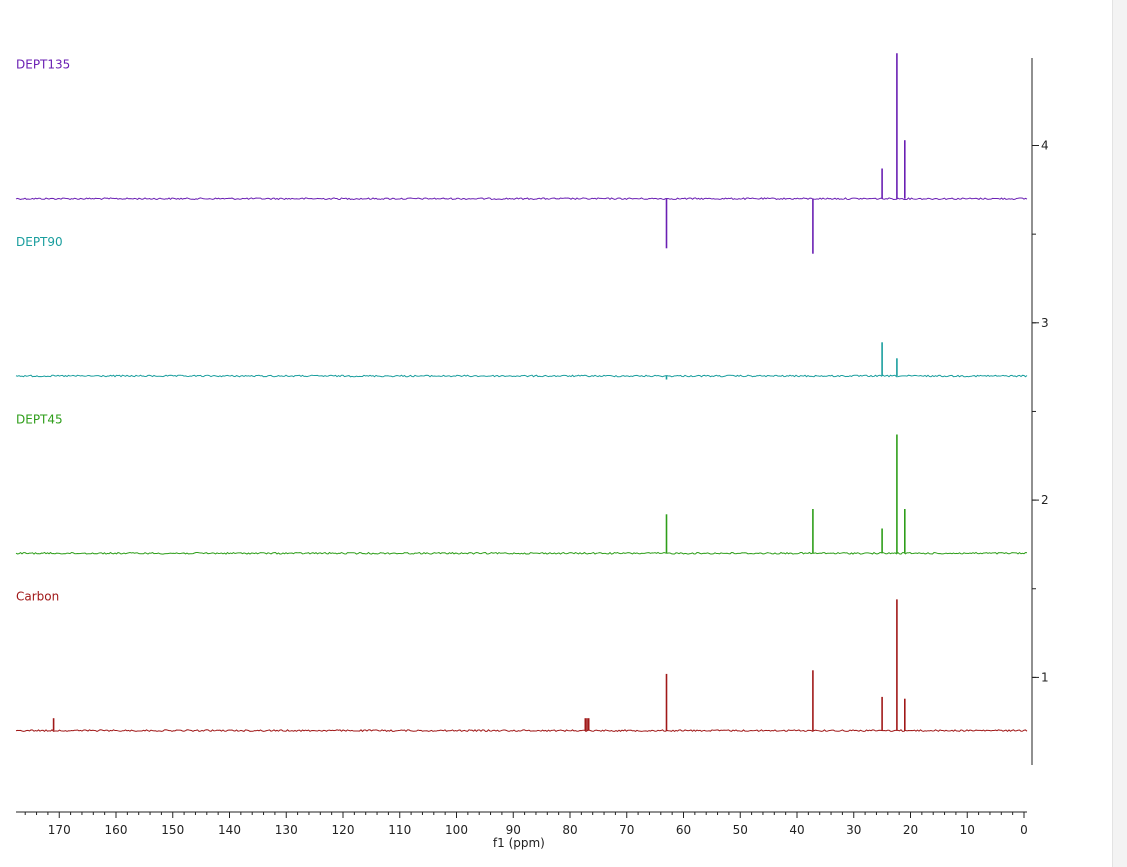 The width and height of the screenshot is (1127, 867). I want to click on baseline-dept90, so click(521, 376).